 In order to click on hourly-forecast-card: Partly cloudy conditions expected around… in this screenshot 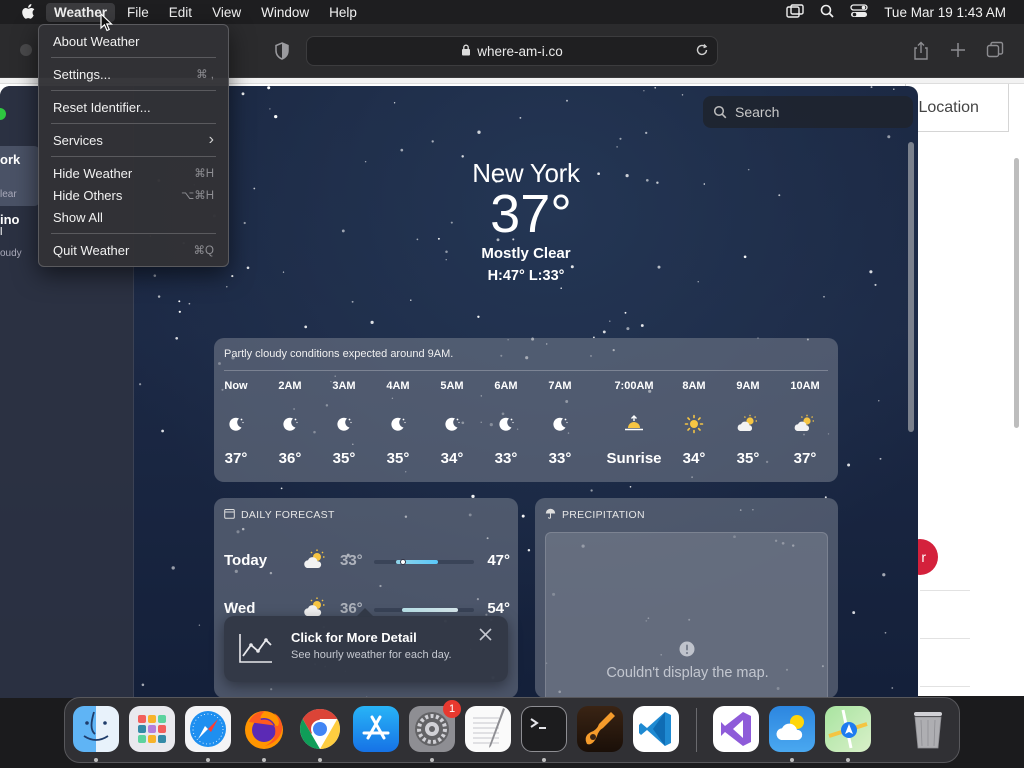, I will do `click(526, 410)`.